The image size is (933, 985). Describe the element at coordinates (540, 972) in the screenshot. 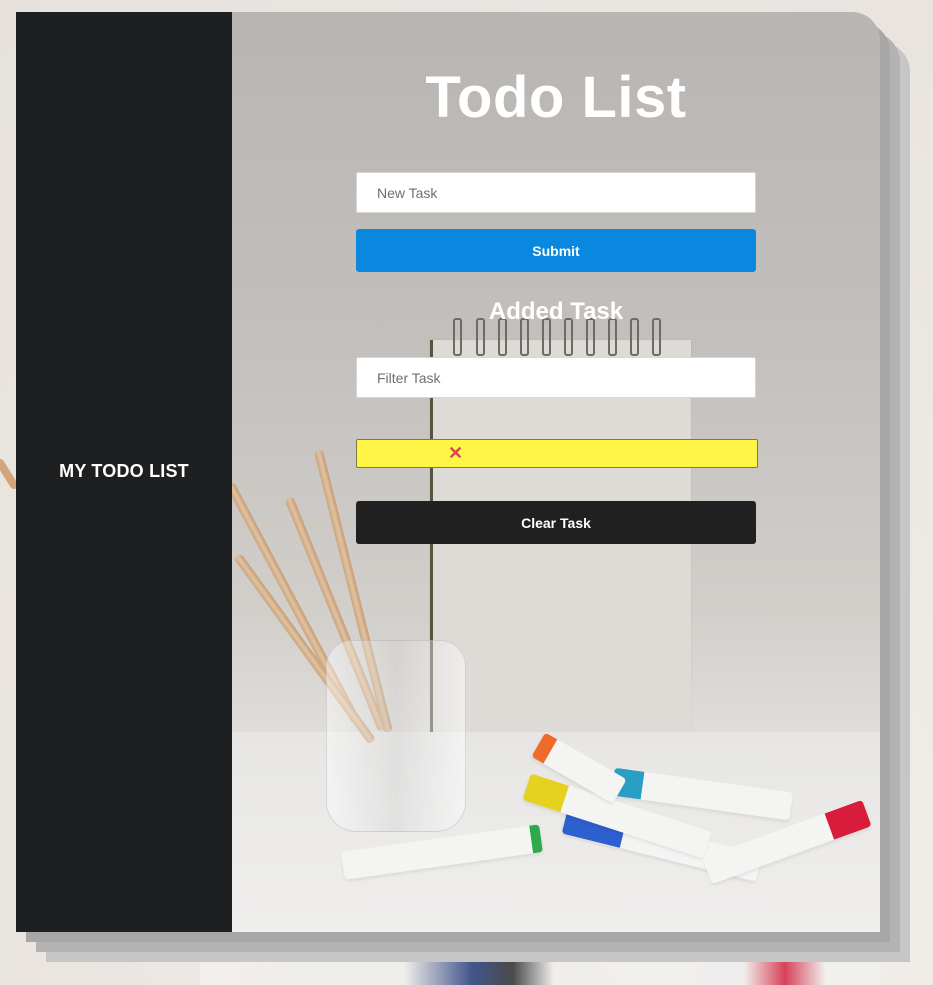

I see `background-paint-tubes` at that location.